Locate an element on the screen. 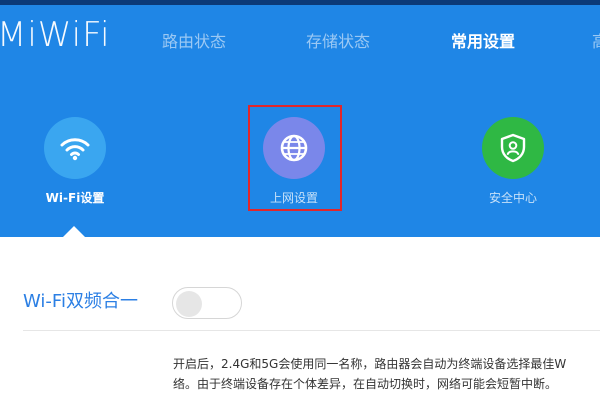  nav-tab-advanced: 高 is located at coordinates (596, 42).